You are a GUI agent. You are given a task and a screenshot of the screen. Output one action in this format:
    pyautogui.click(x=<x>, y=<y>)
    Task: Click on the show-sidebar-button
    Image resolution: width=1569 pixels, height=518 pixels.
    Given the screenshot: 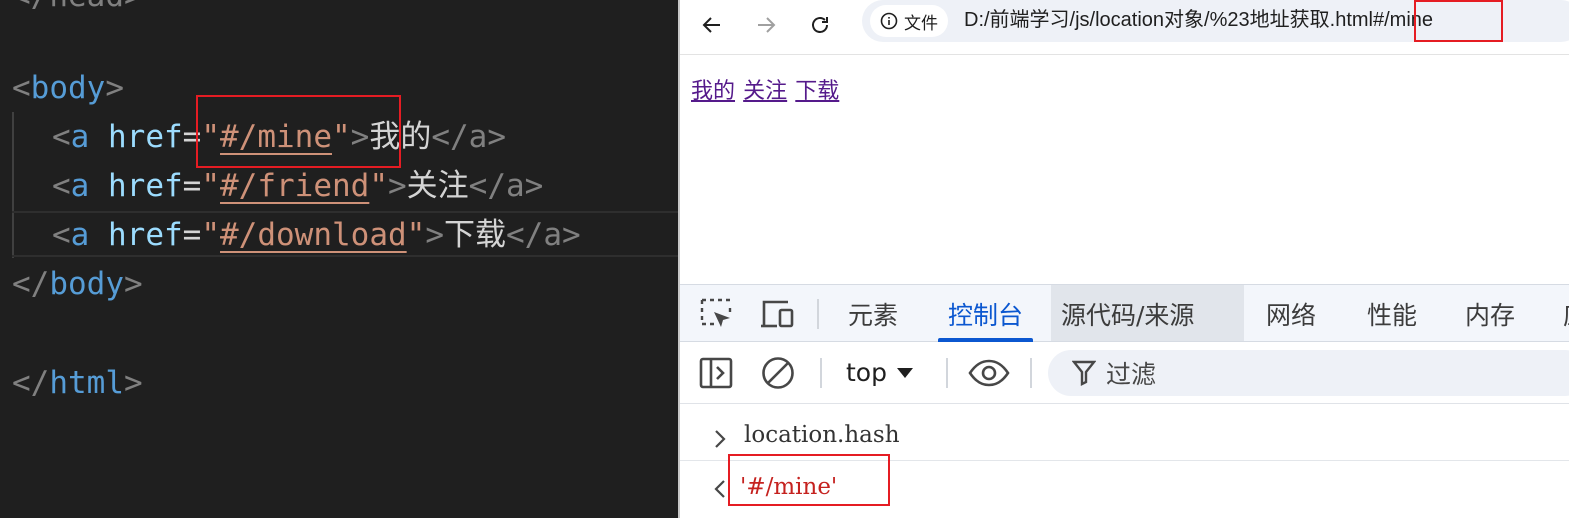 What is the action you would take?
    pyautogui.click(x=716, y=373)
    